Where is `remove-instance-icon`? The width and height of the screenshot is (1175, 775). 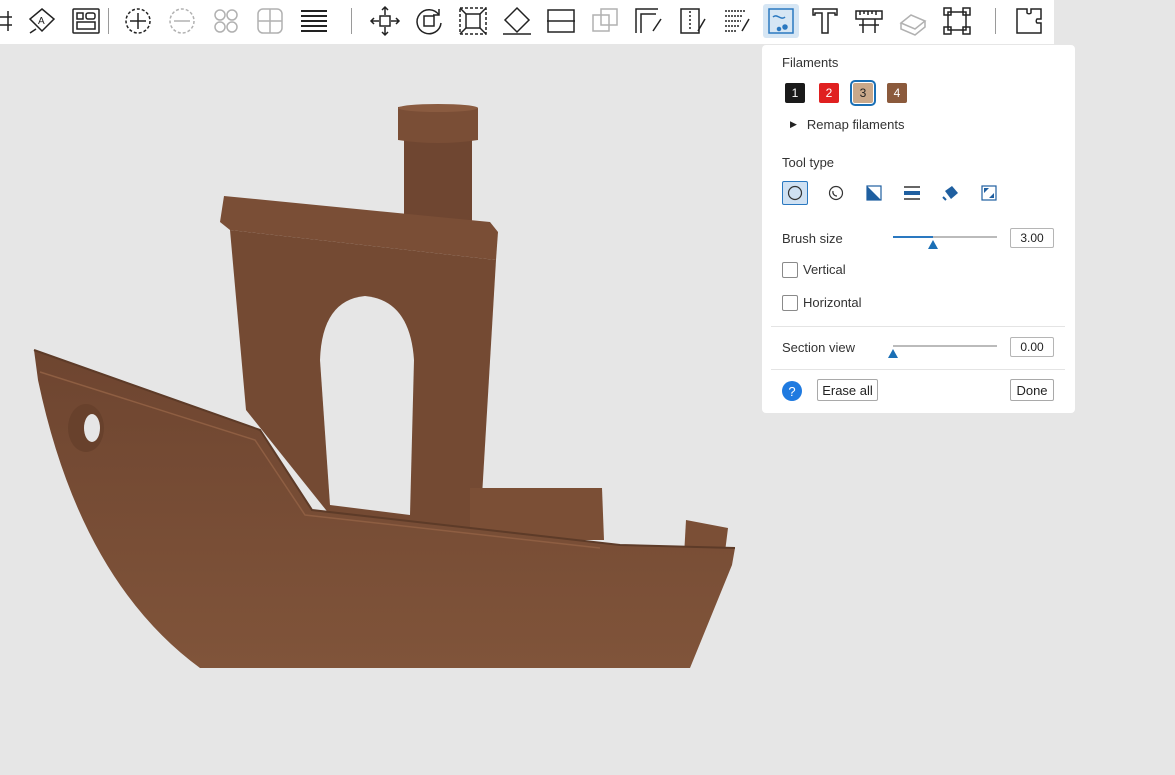
remove-instance-icon is located at coordinates (182, 21).